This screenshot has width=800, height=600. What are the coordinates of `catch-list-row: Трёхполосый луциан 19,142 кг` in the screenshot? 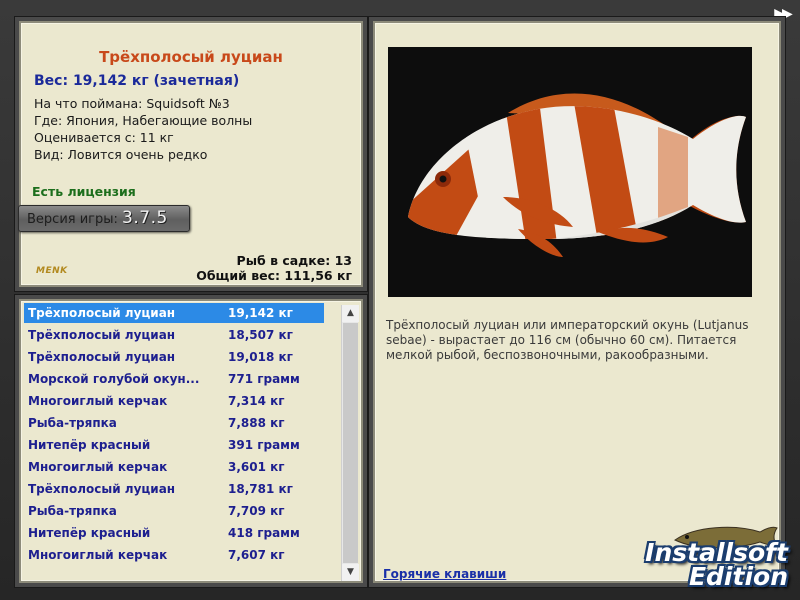 It's located at (174, 313).